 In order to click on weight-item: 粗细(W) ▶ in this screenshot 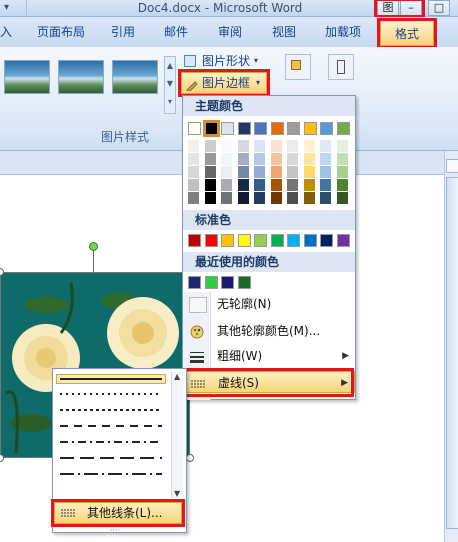, I will do `click(269, 356)`.